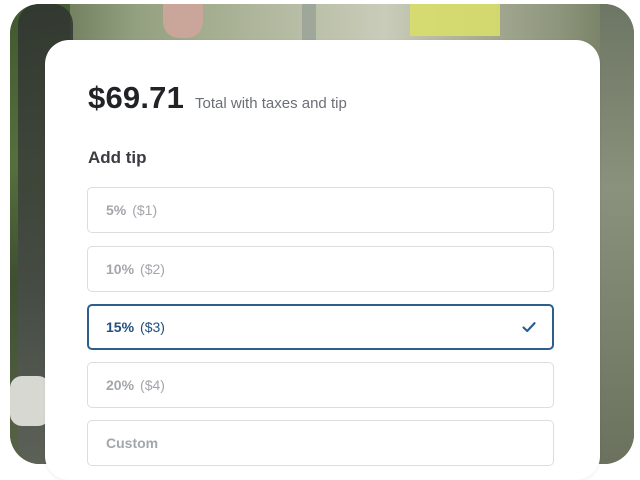 The image size is (640, 480). I want to click on tip-option-amount: ($1), so click(145, 210).